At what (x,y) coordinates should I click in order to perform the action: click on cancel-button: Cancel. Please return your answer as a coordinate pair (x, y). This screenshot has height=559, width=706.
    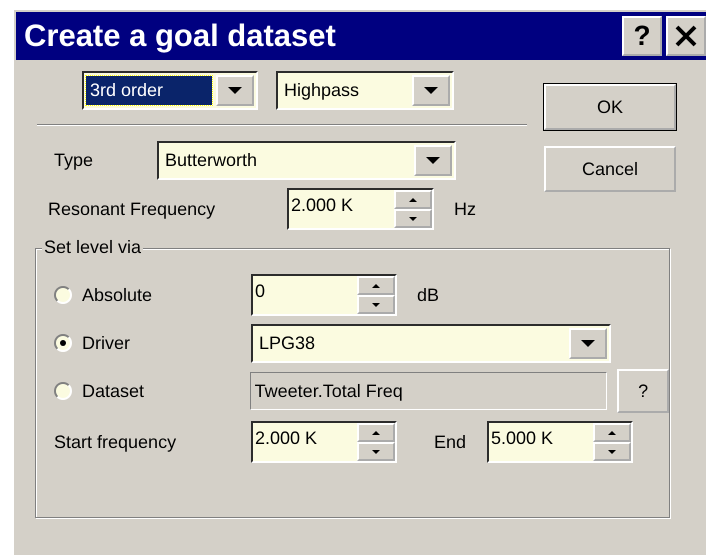
    Looking at the image, I should click on (610, 169).